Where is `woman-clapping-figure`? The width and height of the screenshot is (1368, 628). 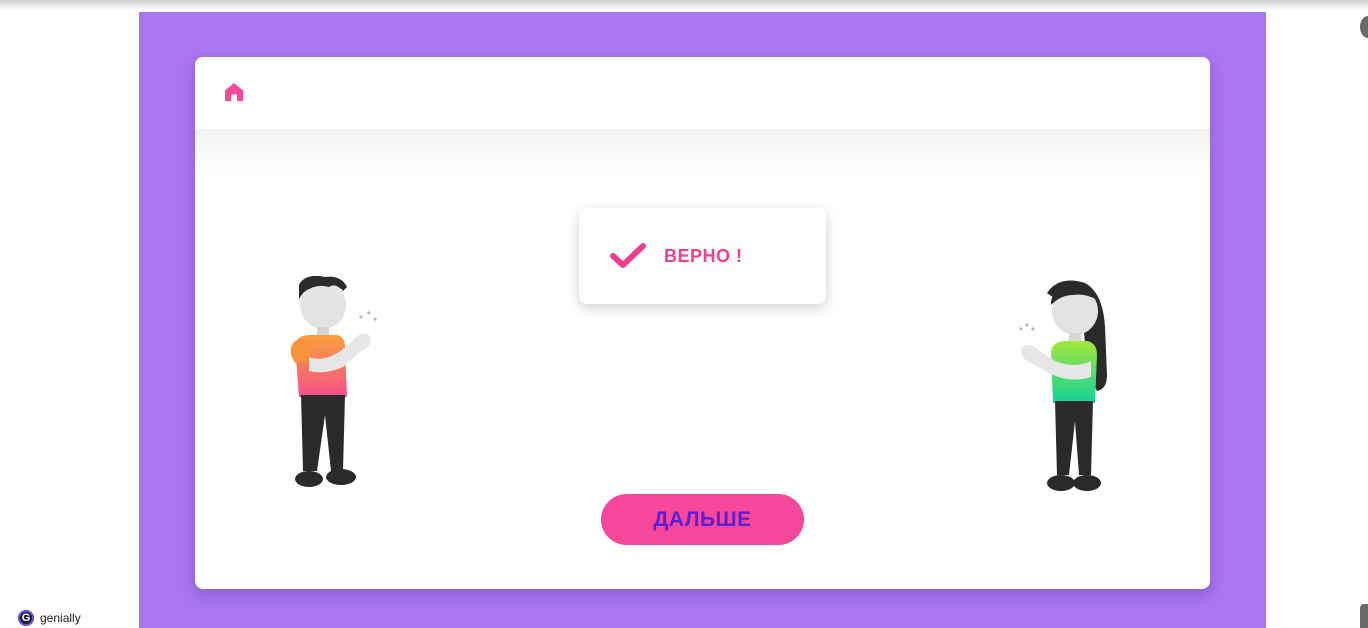
woman-clapping-figure is located at coordinates (1063, 385).